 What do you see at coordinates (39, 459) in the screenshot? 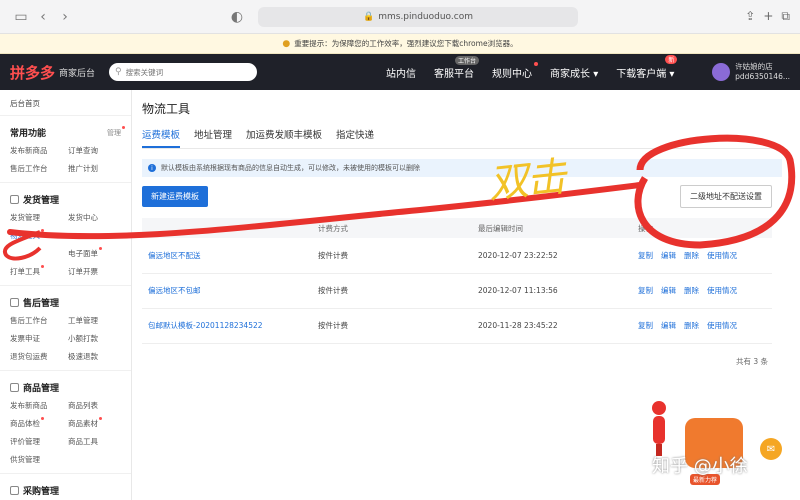
I see `sidebar-item-supply: 供货管理` at bounding box center [39, 459].